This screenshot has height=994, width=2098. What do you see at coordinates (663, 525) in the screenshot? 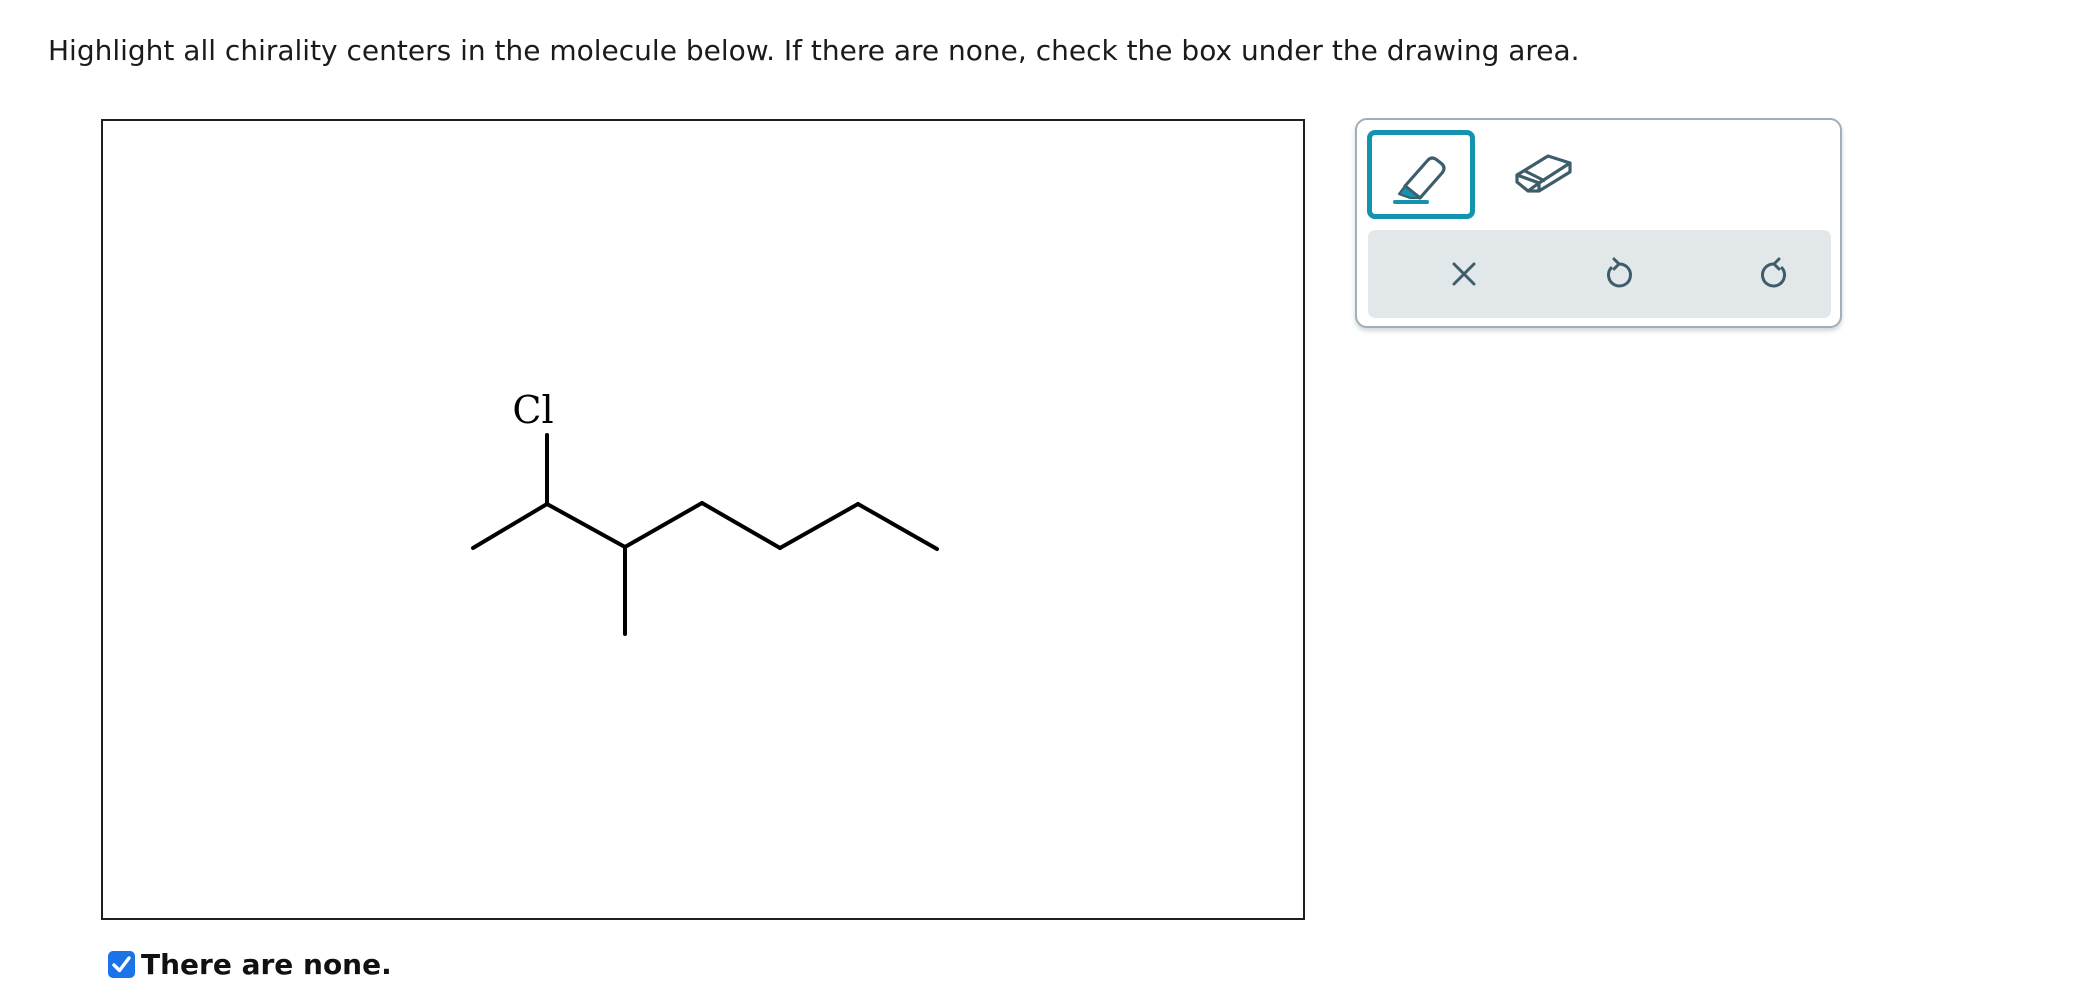
I see `bond-c3-c4` at bounding box center [663, 525].